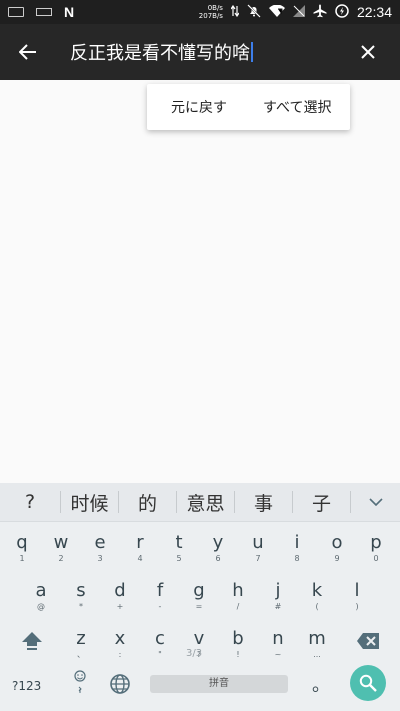  I want to click on status-bar: N 0B/s 207B/s 22:34, so click(200, 12).